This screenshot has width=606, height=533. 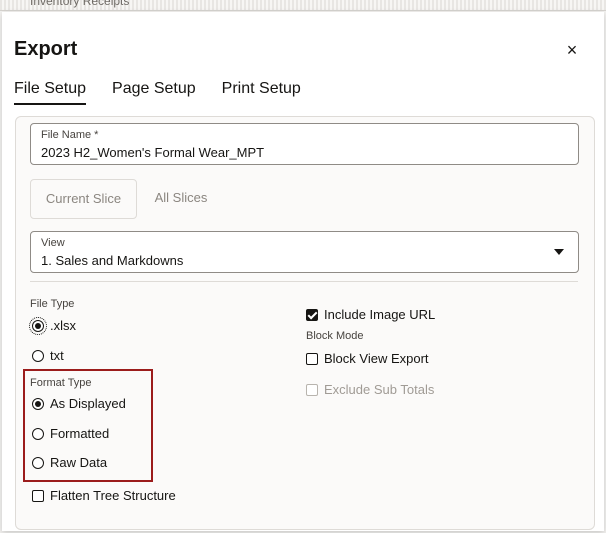 What do you see at coordinates (335, 336) in the screenshot?
I see `block-mode-label: Block Mode` at bounding box center [335, 336].